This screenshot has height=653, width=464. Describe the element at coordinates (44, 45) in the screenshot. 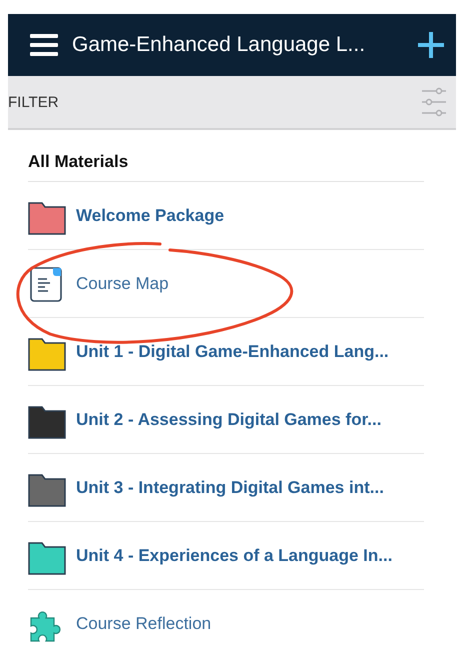

I see `menu-icon` at that location.